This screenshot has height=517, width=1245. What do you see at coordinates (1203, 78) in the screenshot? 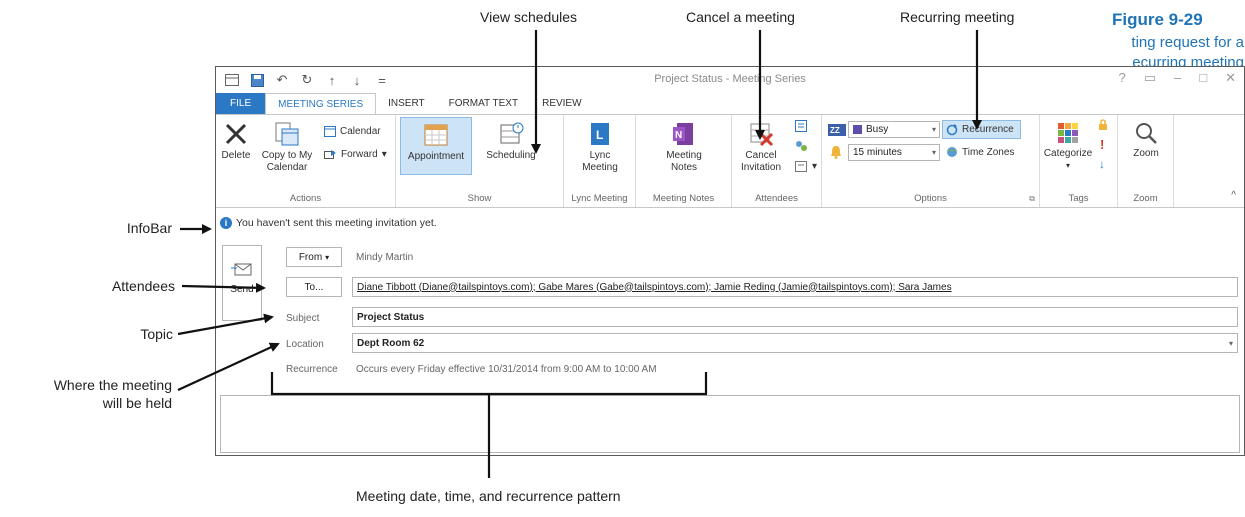
I see `maximize-icon: □` at bounding box center [1203, 78].